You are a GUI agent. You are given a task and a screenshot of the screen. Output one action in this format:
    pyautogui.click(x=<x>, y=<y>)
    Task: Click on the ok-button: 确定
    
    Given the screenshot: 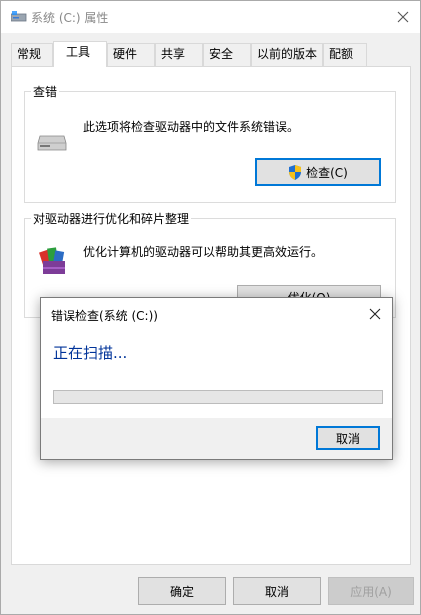 What is the action you would take?
    pyautogui.click(x=182, y=591)
    